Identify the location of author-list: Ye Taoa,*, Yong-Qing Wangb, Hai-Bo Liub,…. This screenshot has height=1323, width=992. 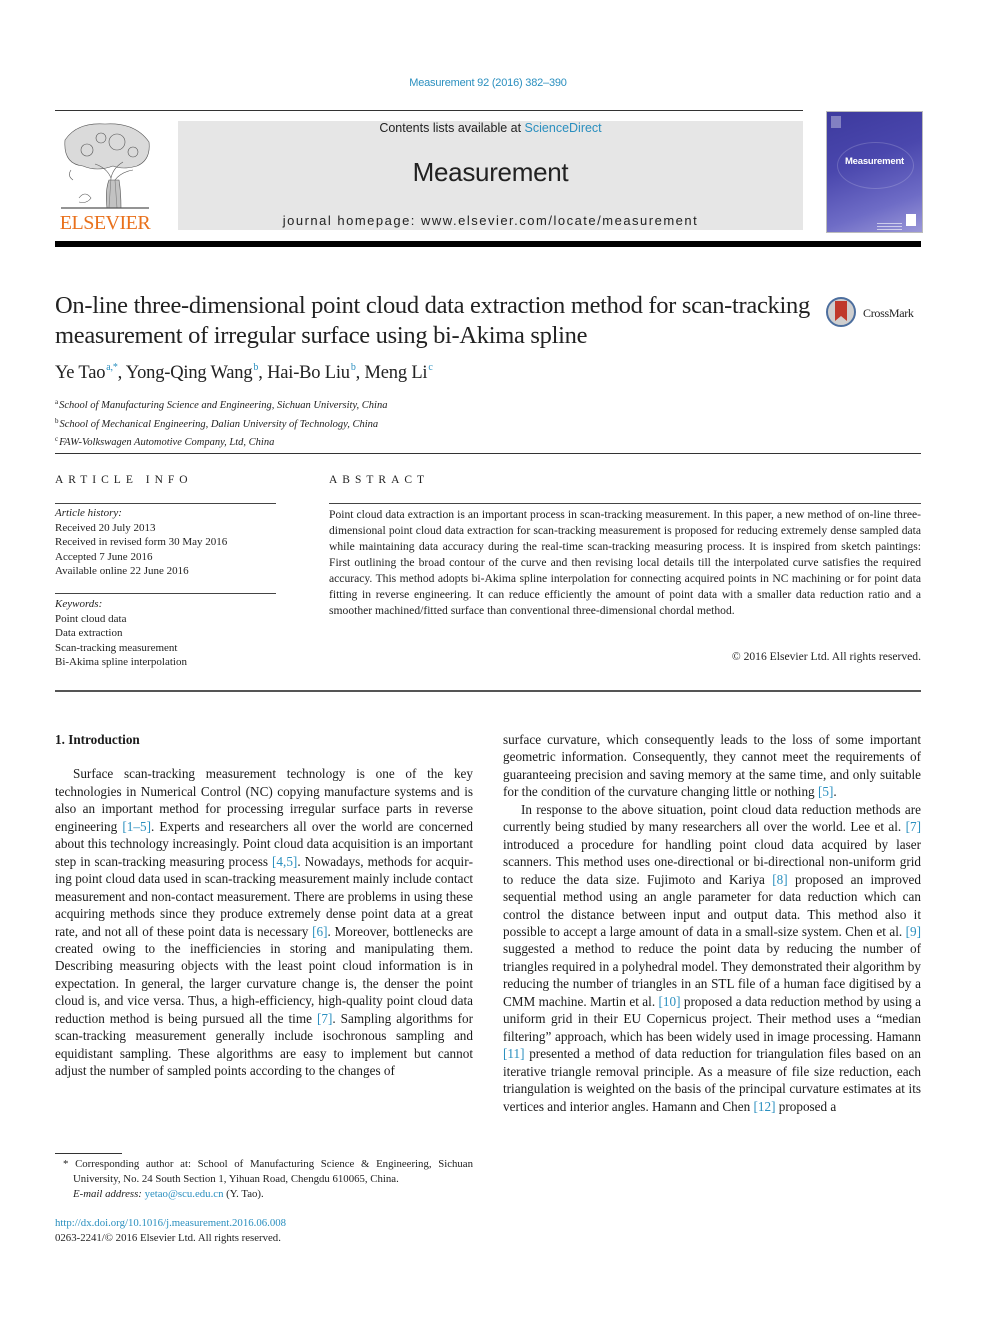
(244, 372).